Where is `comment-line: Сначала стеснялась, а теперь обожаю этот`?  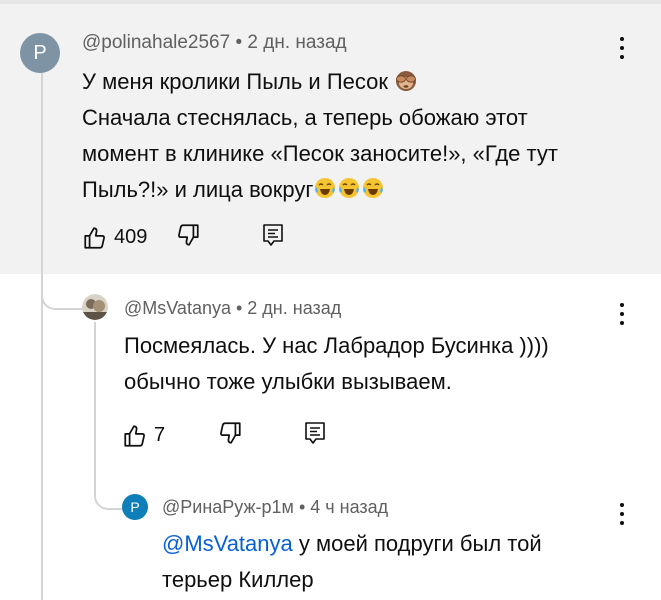 comment-line: Сначала стеснялась, а теперь обожаю этот is located at coordinates (305, 117).